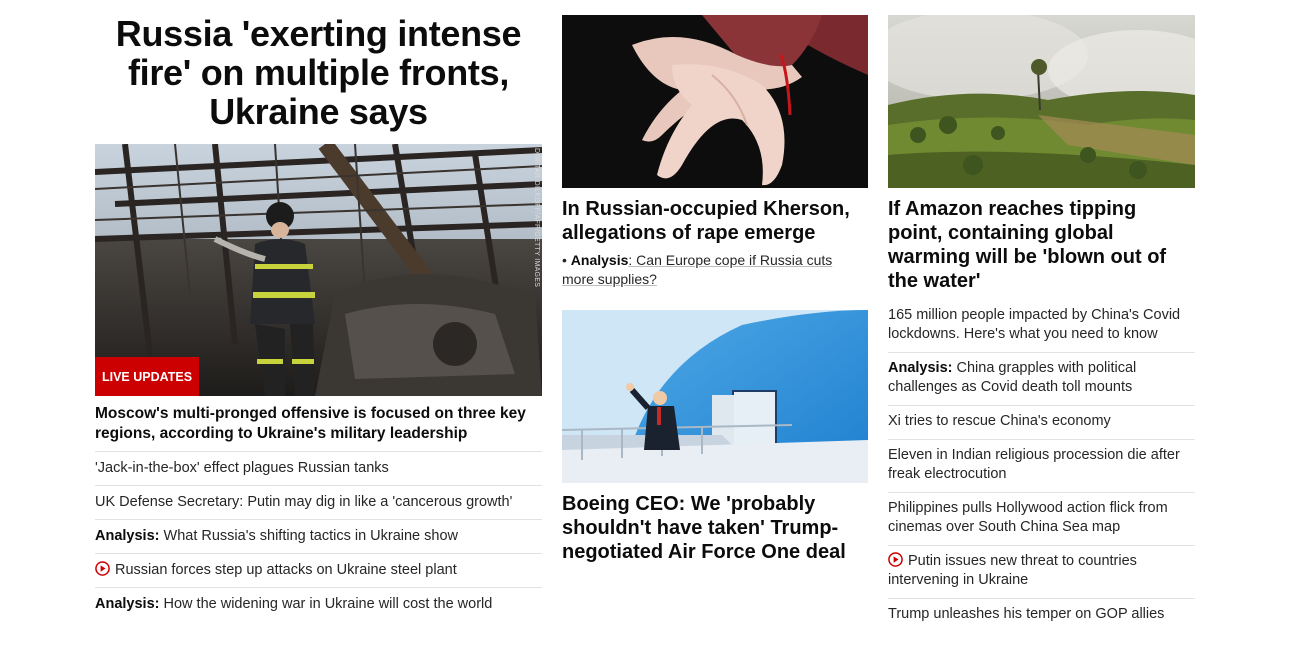 The height and width of the screenshot is (651, 1290). Describe the element at coordinates (147, 376) in the screenshot. I see `live-updates-badge: LIVE UPDATES` at that location.